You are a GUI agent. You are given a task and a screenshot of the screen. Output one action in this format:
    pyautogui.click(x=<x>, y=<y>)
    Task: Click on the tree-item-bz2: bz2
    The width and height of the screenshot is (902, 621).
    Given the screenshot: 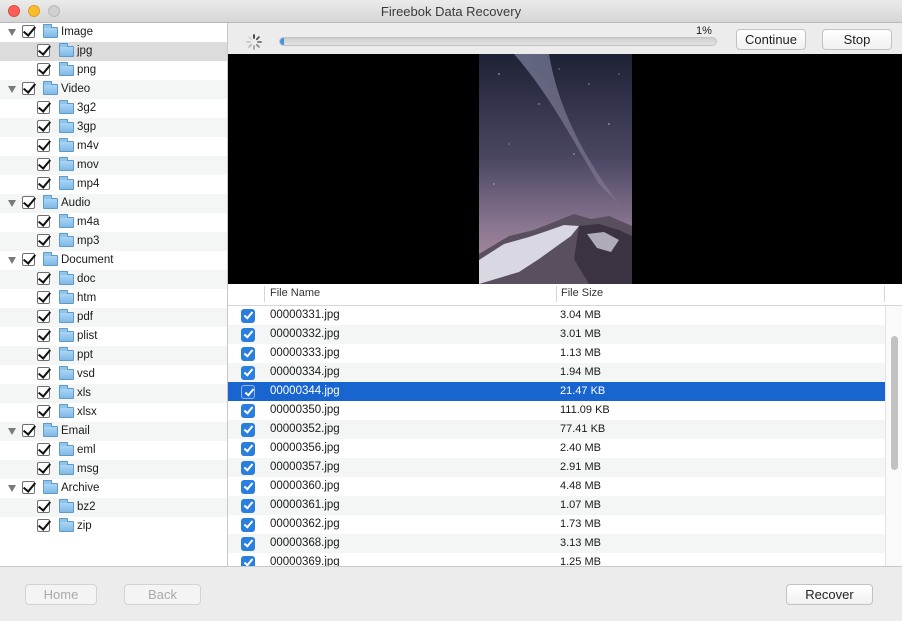 What is the action you would take?
    pyautogui.click(x=113, y=507)
    